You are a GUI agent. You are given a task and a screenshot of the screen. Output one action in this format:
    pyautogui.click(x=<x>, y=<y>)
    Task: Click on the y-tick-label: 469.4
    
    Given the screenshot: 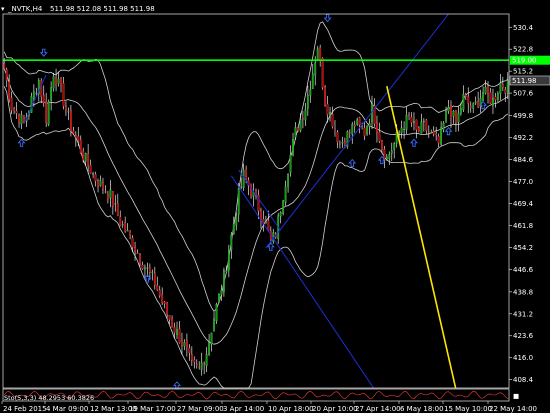 What is the action you would take?
    pyautogui.click(x=523, y=204)
    